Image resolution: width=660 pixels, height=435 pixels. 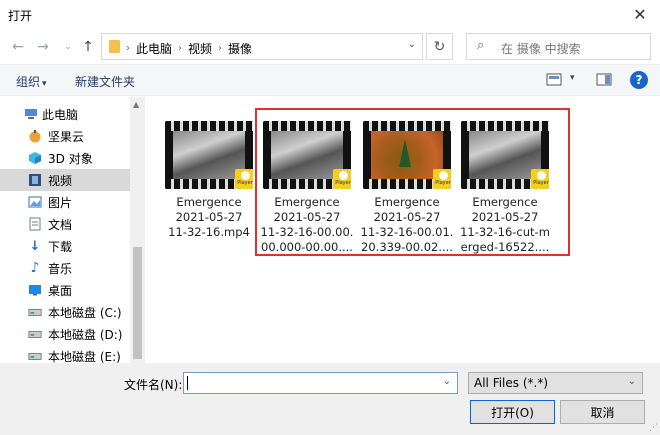 I want to click on file-name: Emergence 2021-05-27 11-32-16.mp4, so click(x=209, y=217).